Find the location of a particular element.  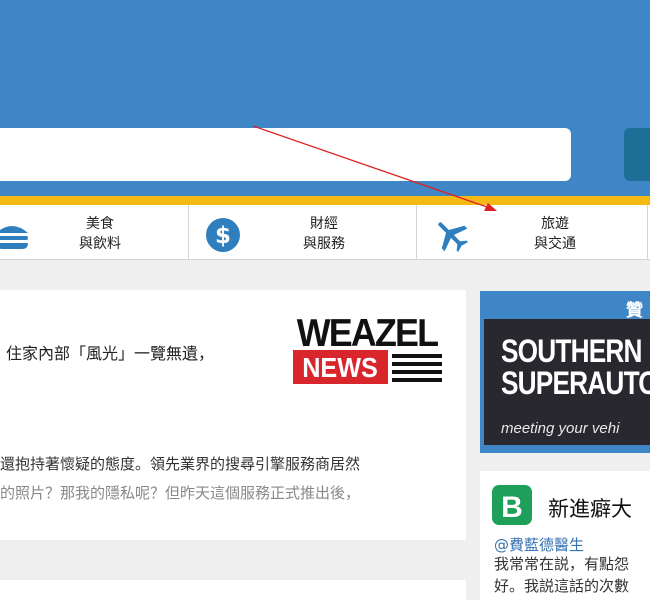

burger-icon is located at coordinates (14, 237).